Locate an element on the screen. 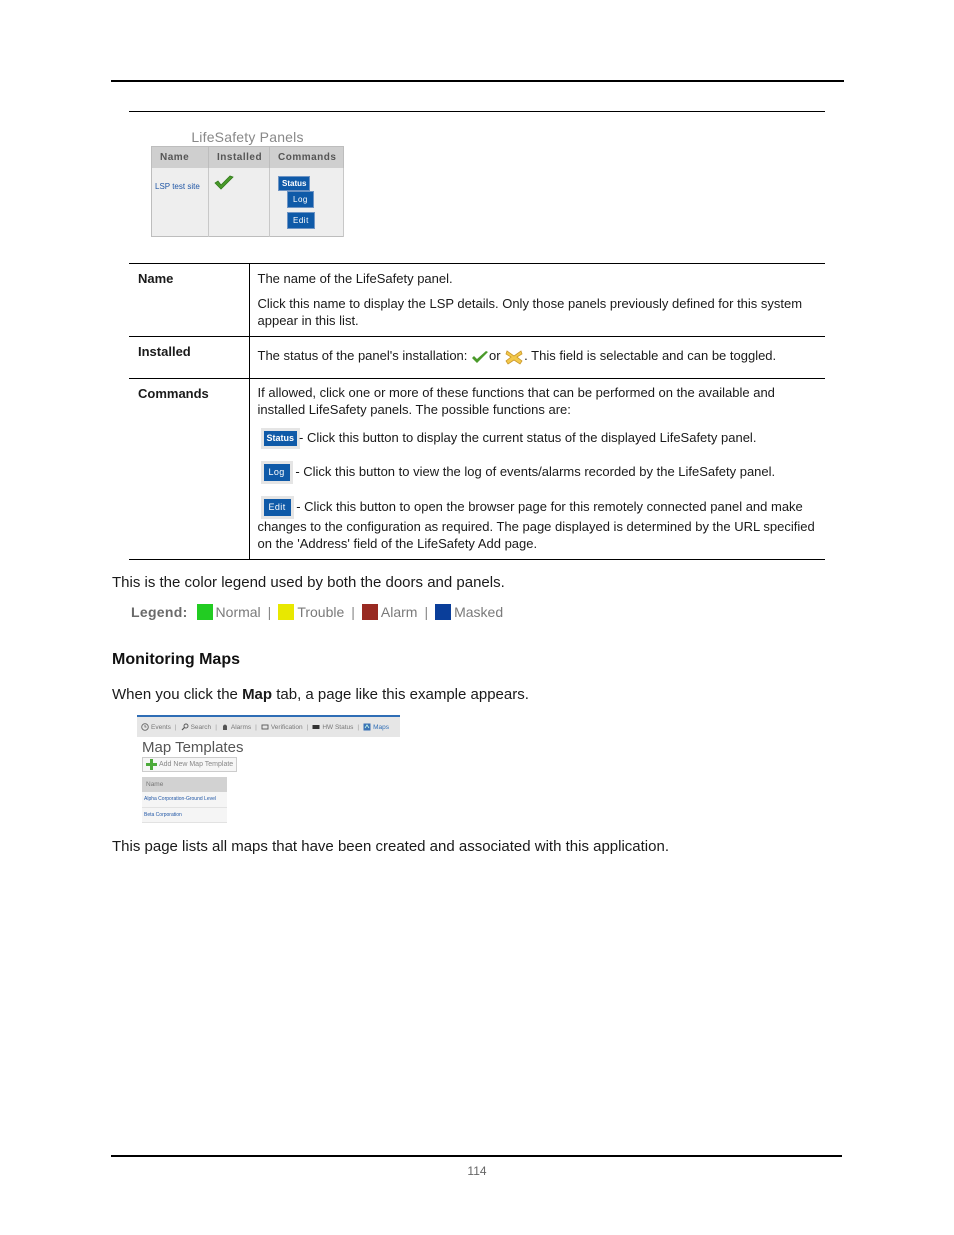  swatch-normal is located at coordinates (204, 612).